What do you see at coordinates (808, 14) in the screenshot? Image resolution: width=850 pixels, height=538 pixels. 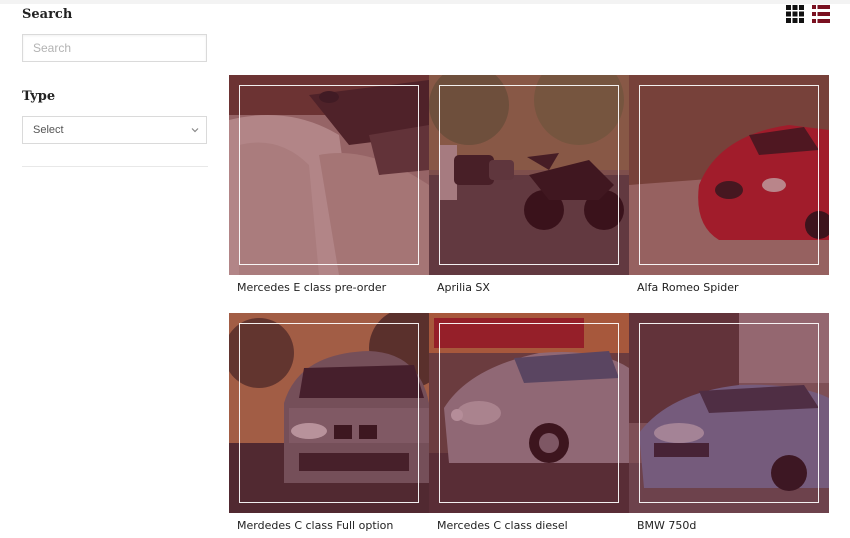 I see `view-toggles` at bounding box center [808, 14].